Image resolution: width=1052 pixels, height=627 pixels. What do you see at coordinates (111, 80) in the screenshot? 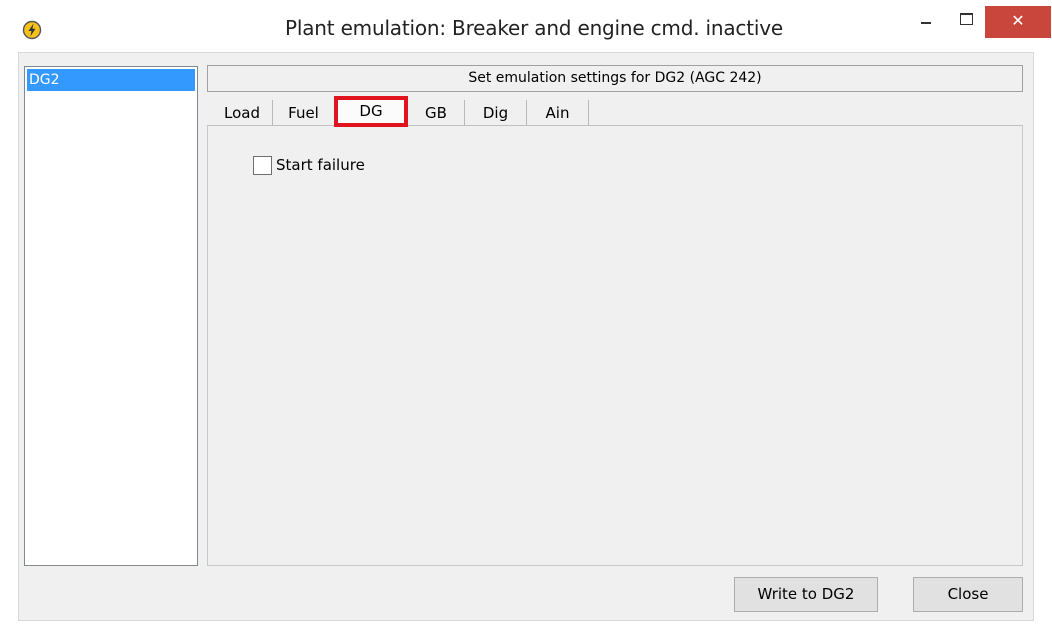
I see `list-item-dg2: DG2` at bounding box center [111, 80].